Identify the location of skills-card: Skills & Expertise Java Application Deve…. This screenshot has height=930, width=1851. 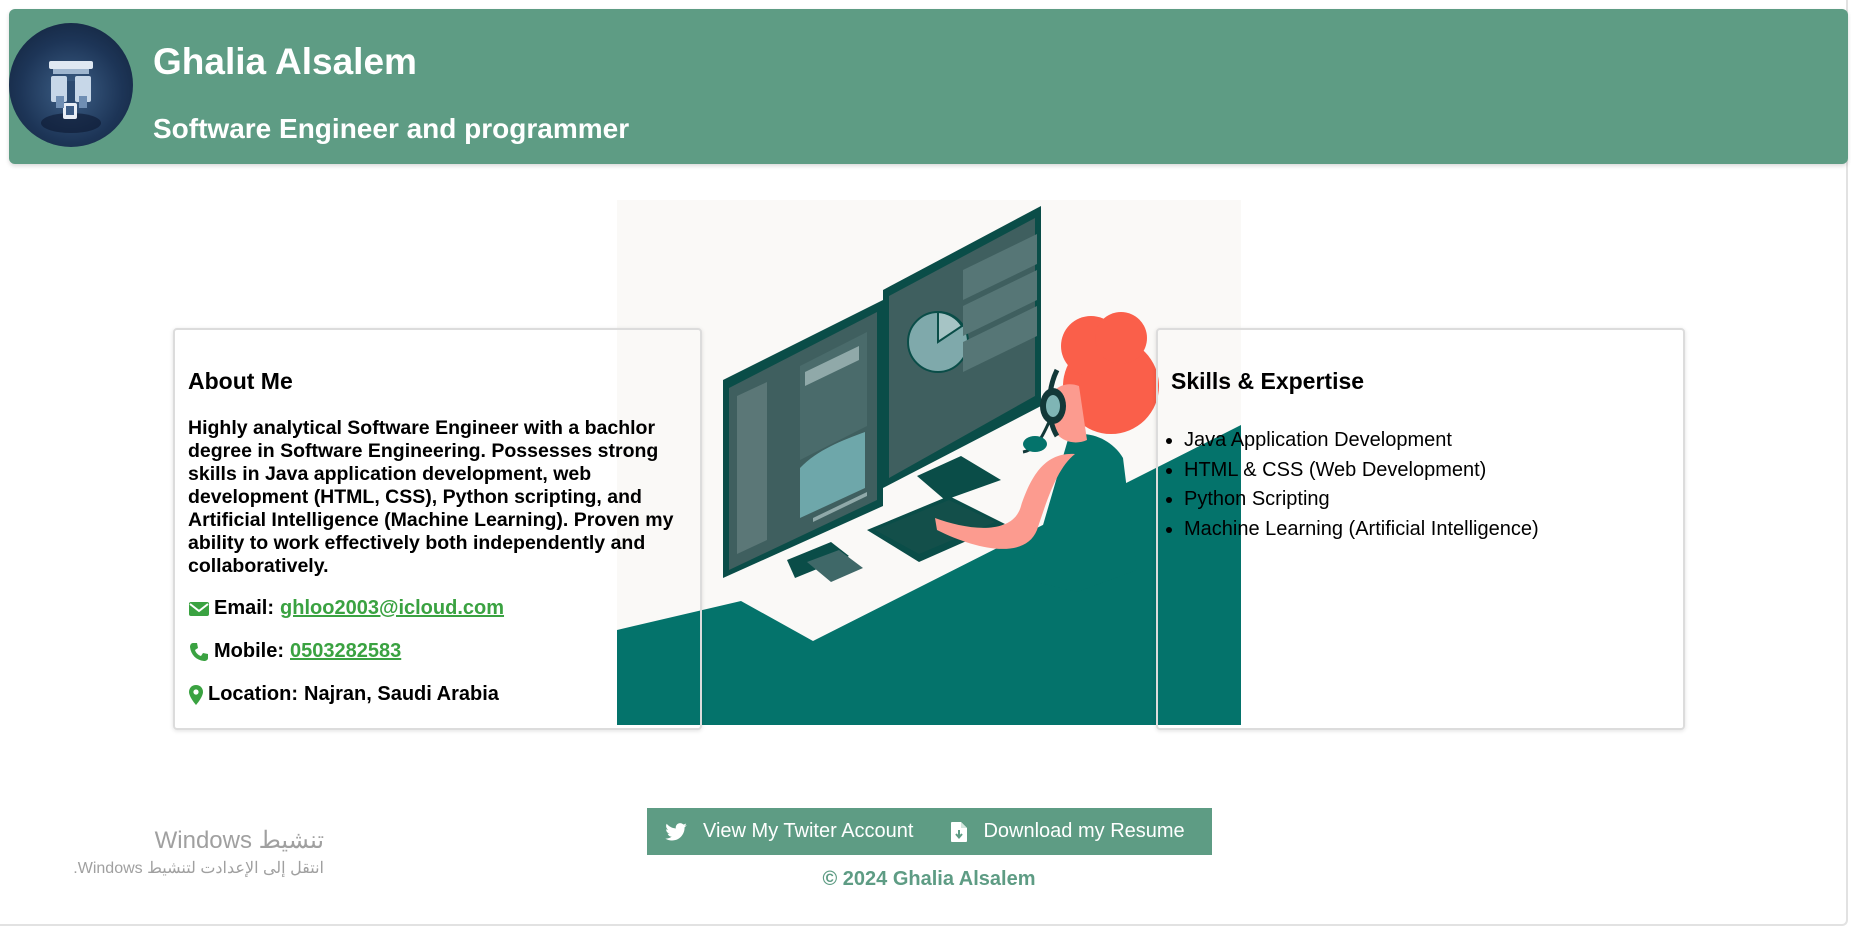
(1420, 529).